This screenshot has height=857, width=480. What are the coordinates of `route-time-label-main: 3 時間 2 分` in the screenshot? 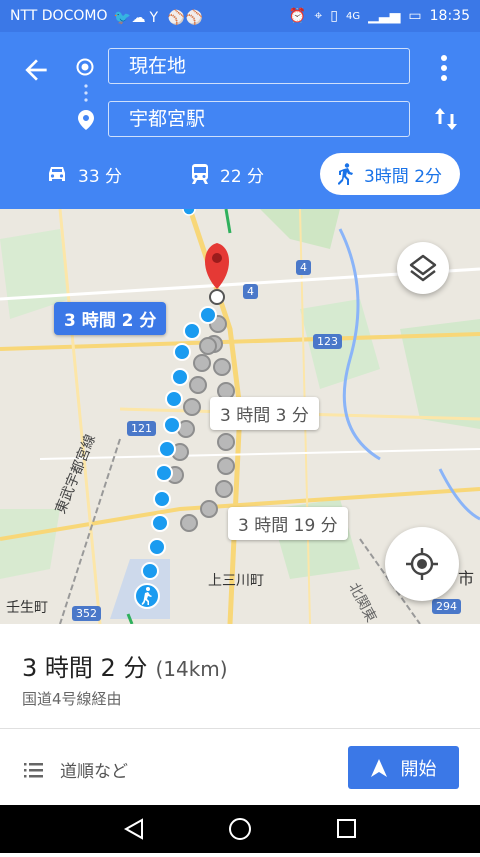 It's located at (110, 318).